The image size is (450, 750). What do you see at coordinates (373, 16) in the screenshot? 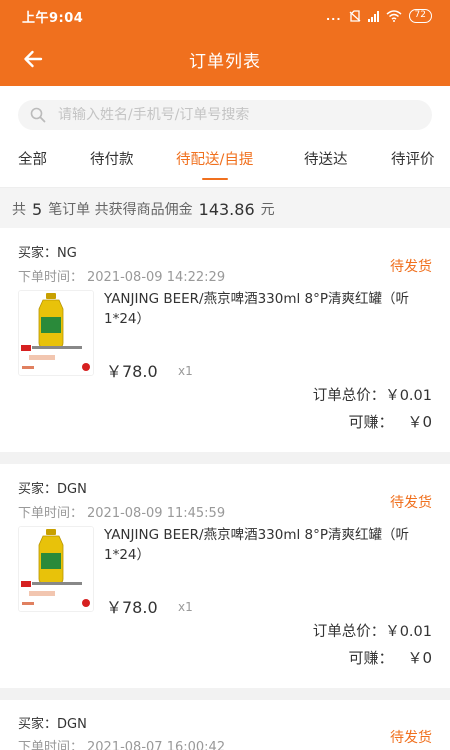
I see `signal-icon` at bounding box center [373, 16].